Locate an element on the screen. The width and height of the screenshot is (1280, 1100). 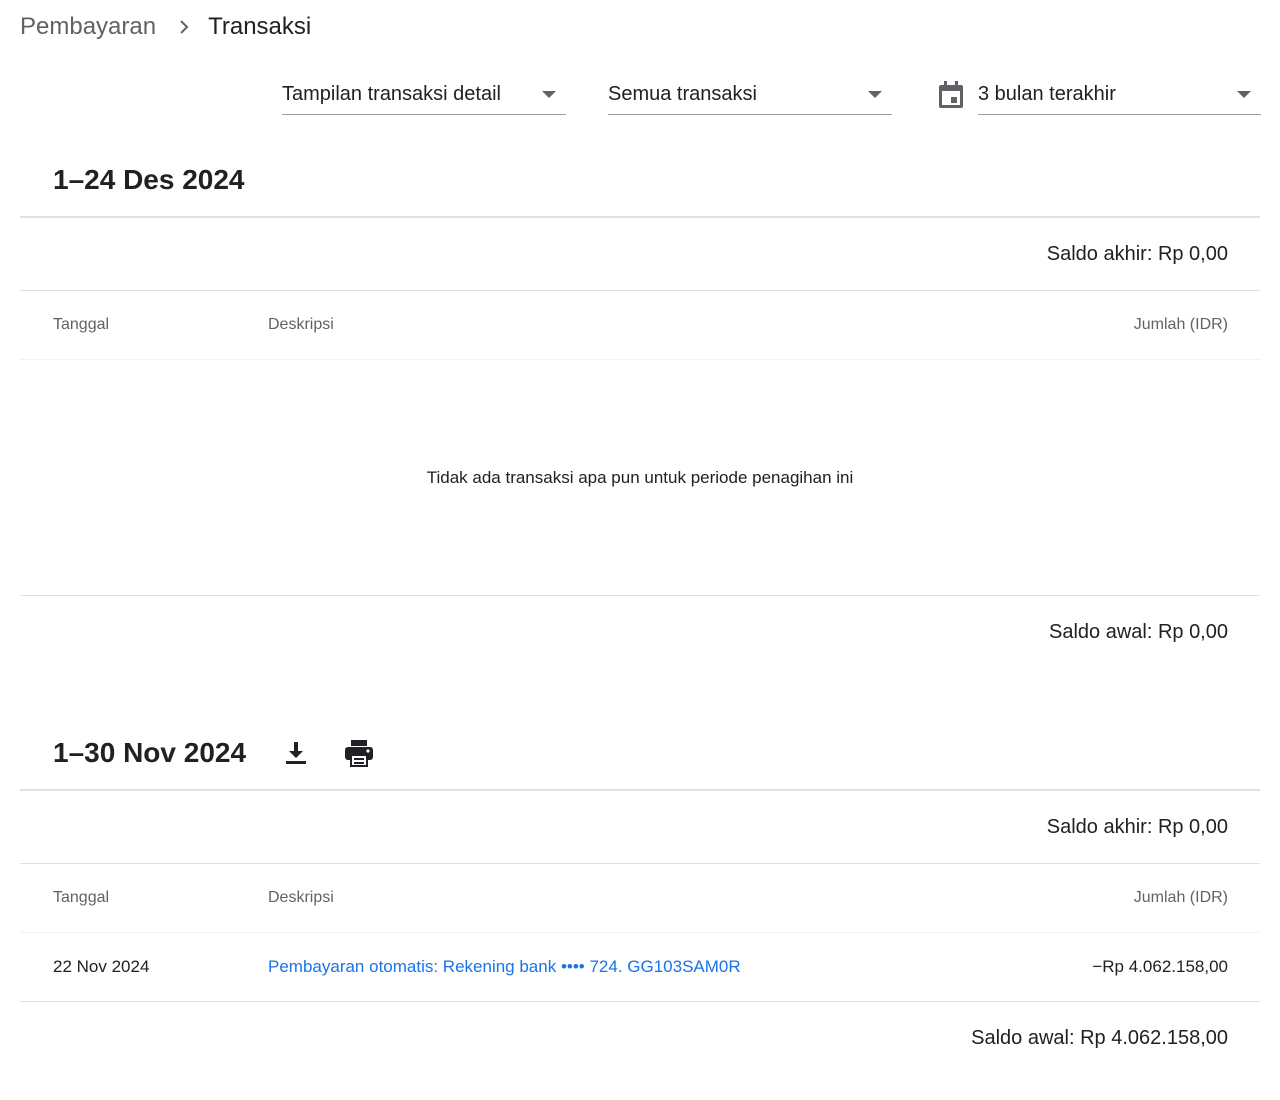
opening-balance: Saldo awal: Rp 4.062.158,00 is located at coordinates (640, 1038).